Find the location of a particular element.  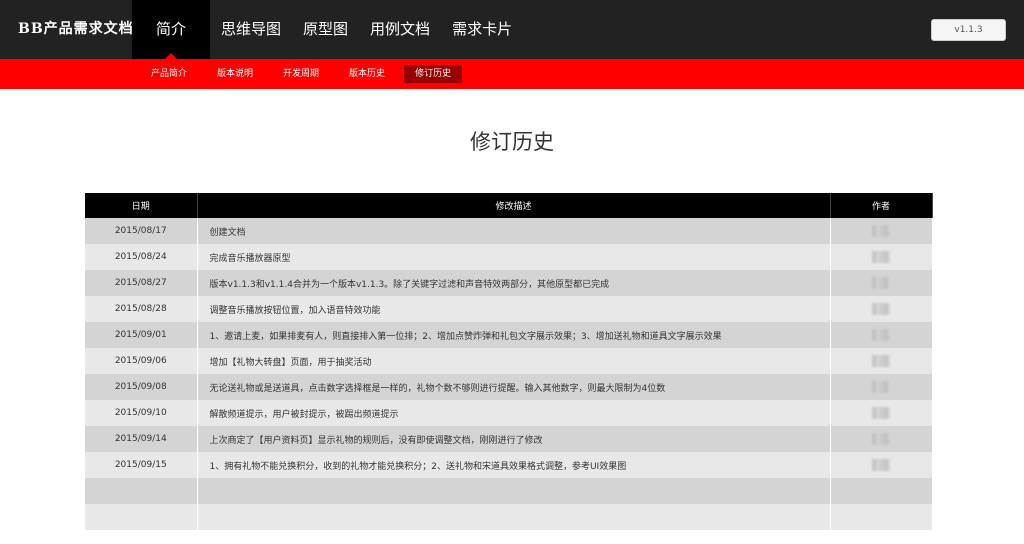

nav-tab-mindmap: 思维导图 is located at coordinates (251, 29).